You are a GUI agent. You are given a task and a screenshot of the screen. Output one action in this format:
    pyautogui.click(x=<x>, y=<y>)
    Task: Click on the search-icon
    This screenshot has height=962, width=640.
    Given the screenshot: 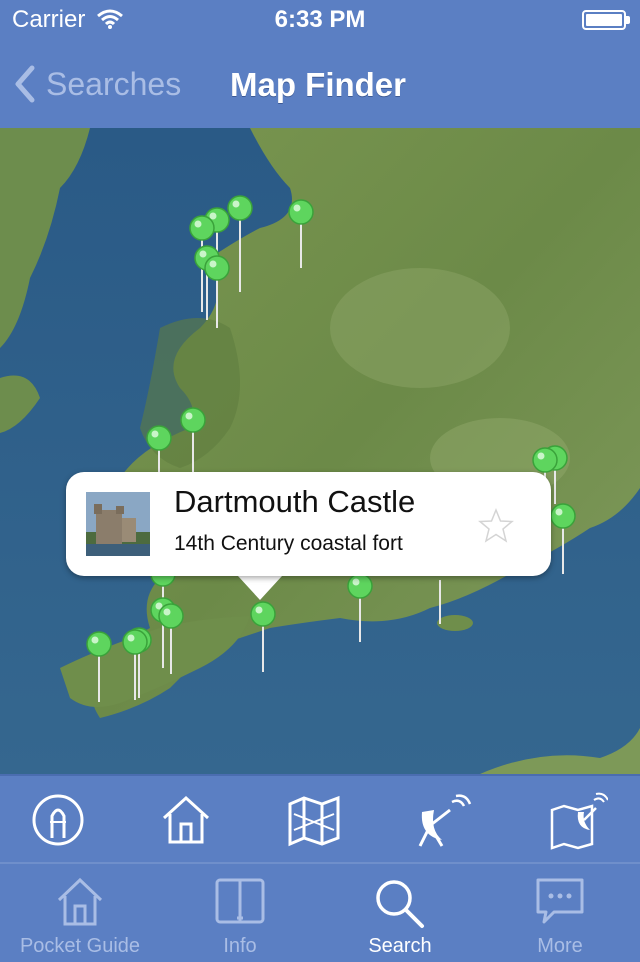 What is the action you would take?
    pyautogui.click(x=400, y=904)
    